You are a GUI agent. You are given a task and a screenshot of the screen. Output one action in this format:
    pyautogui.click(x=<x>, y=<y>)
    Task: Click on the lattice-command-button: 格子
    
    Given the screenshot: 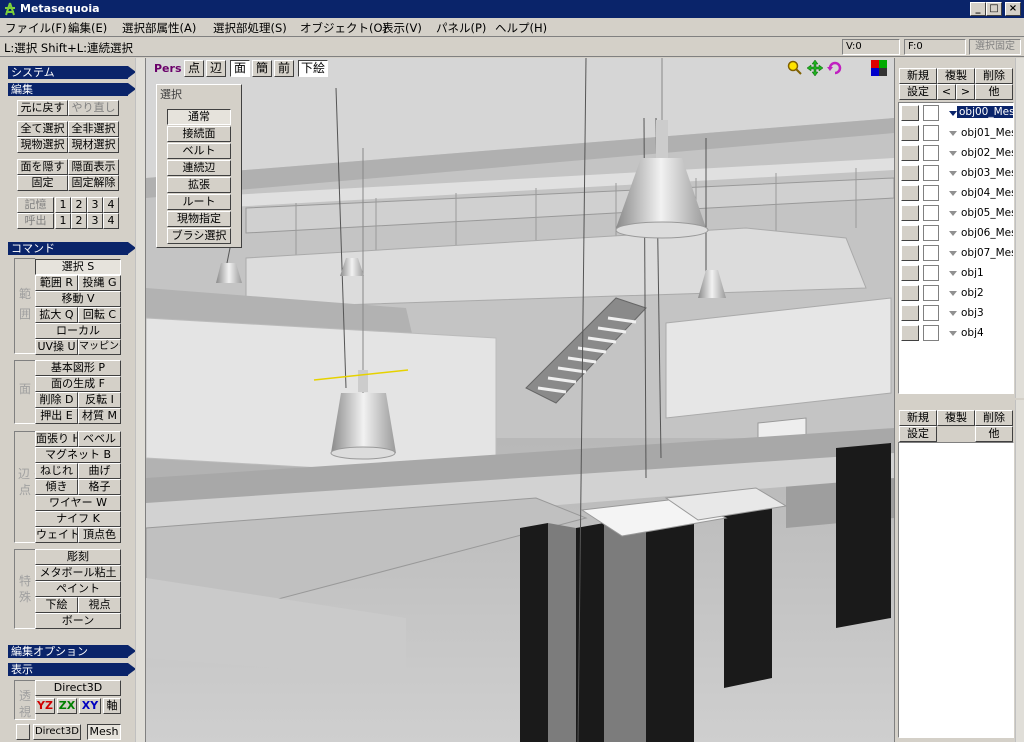 What is the action you would take?
    pyautogui.click(x=99, y=487)
    